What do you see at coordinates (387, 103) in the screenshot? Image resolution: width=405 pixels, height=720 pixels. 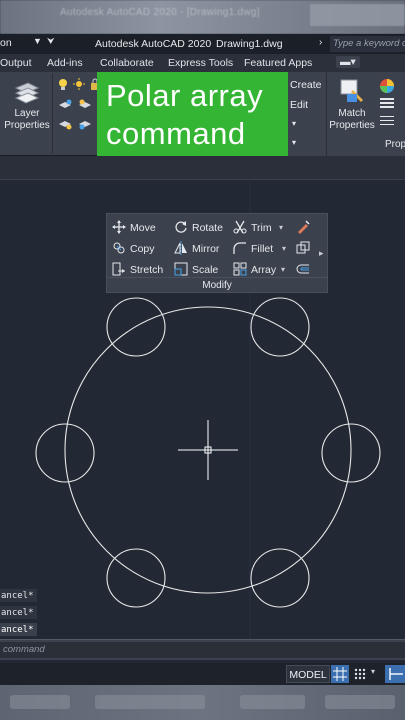 I see `lineweight-icon` at bounding box center [387, 103].